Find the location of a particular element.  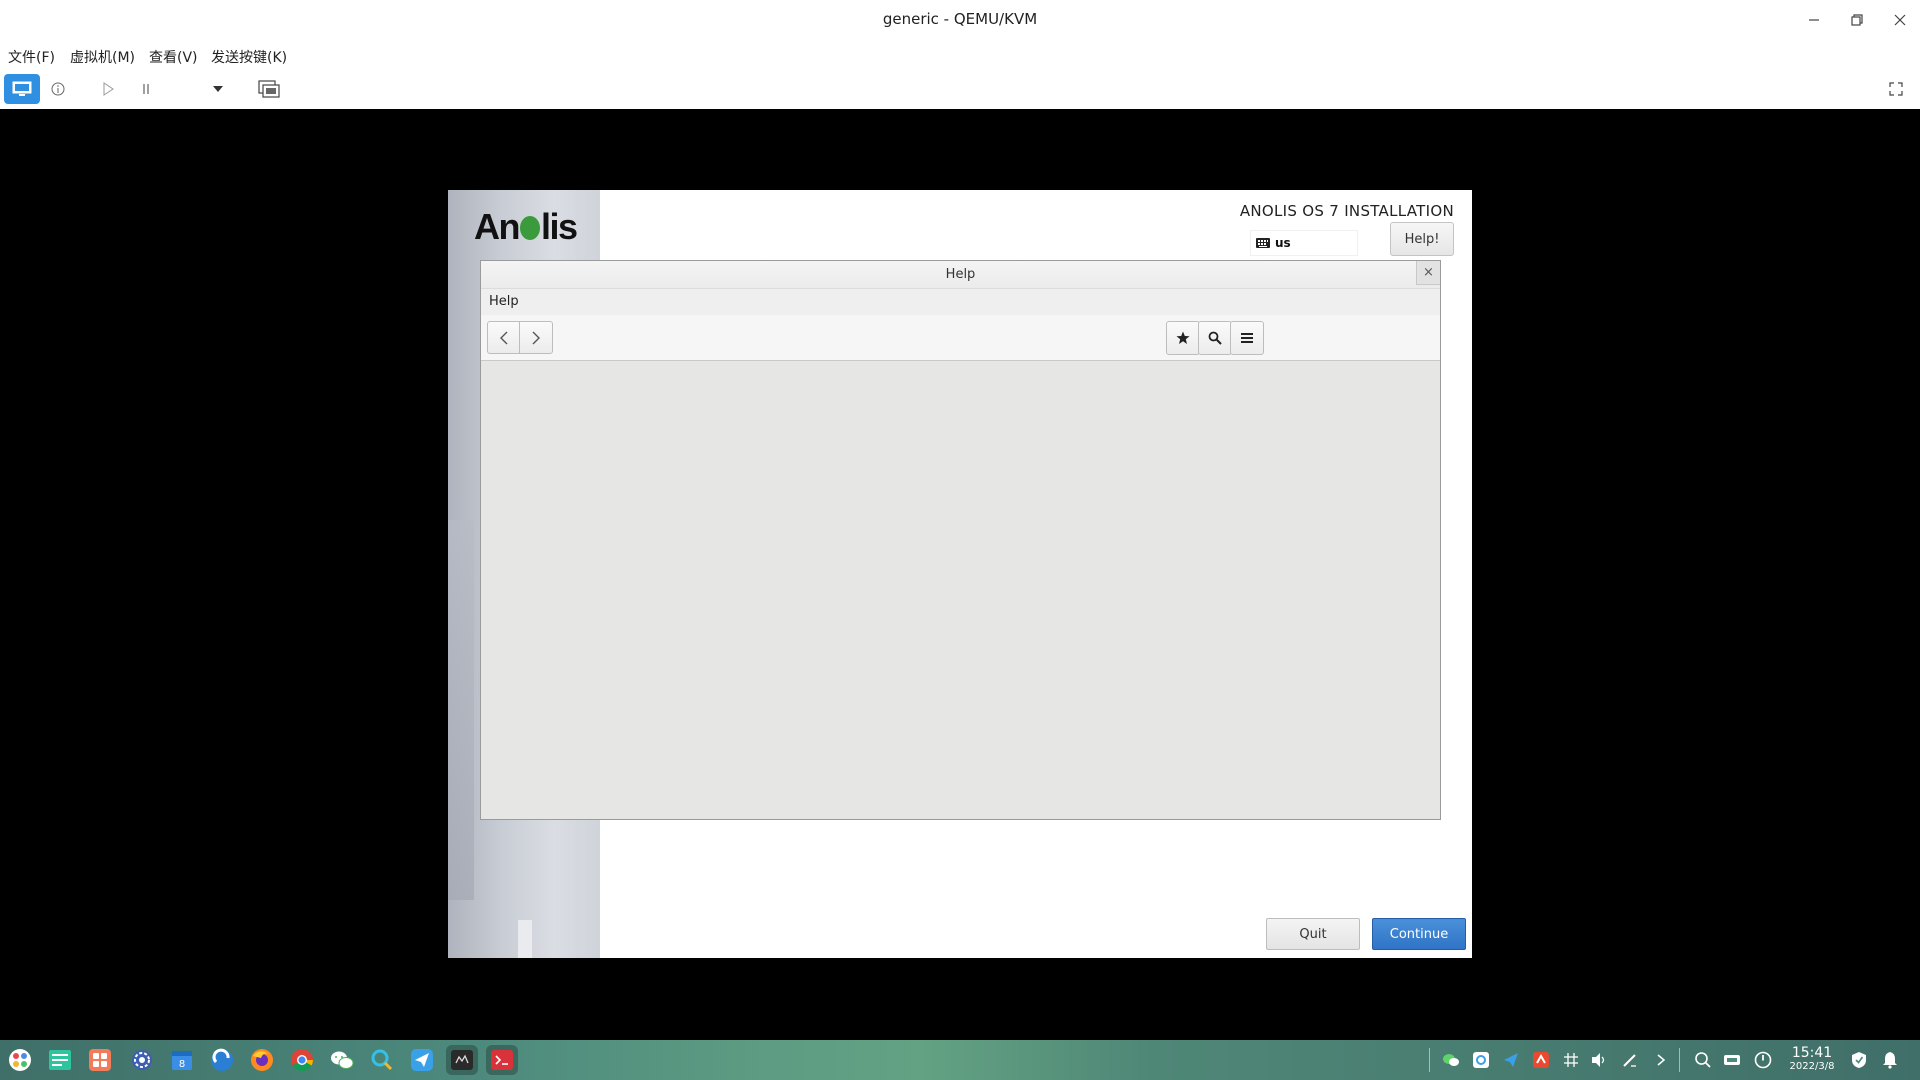

virt-manager-icon is located at coordinates (462, 1060).